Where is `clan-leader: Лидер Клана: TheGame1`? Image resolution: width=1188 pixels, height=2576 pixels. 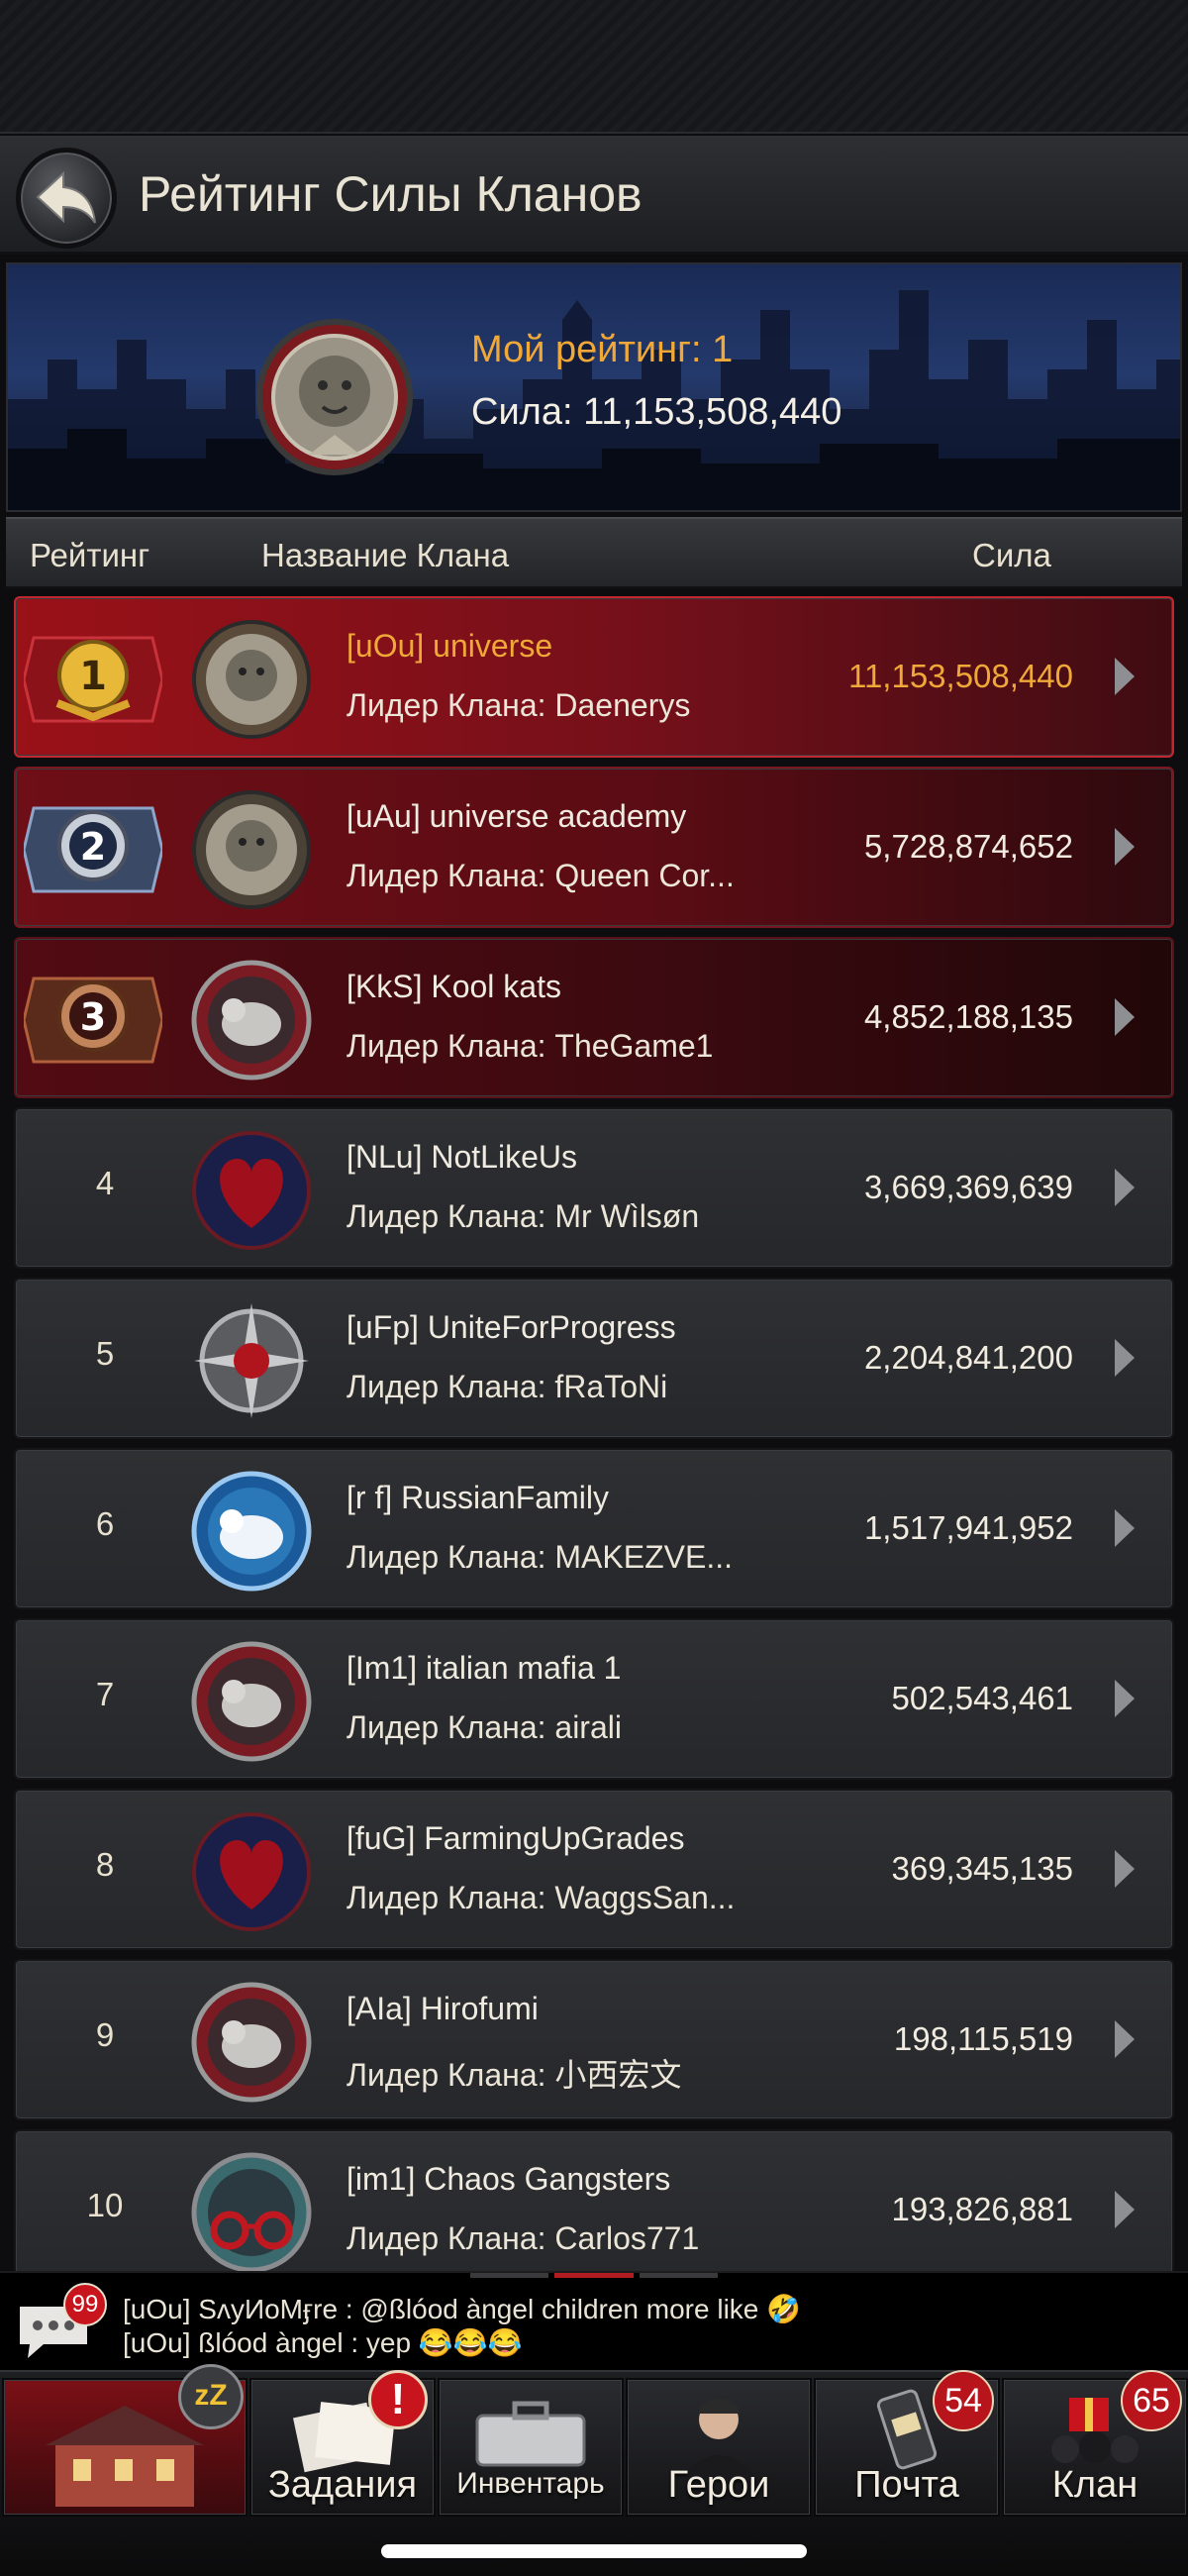 clan-leader: Лидер Клана: TheGame1 is located at coordinates (530, 1046).